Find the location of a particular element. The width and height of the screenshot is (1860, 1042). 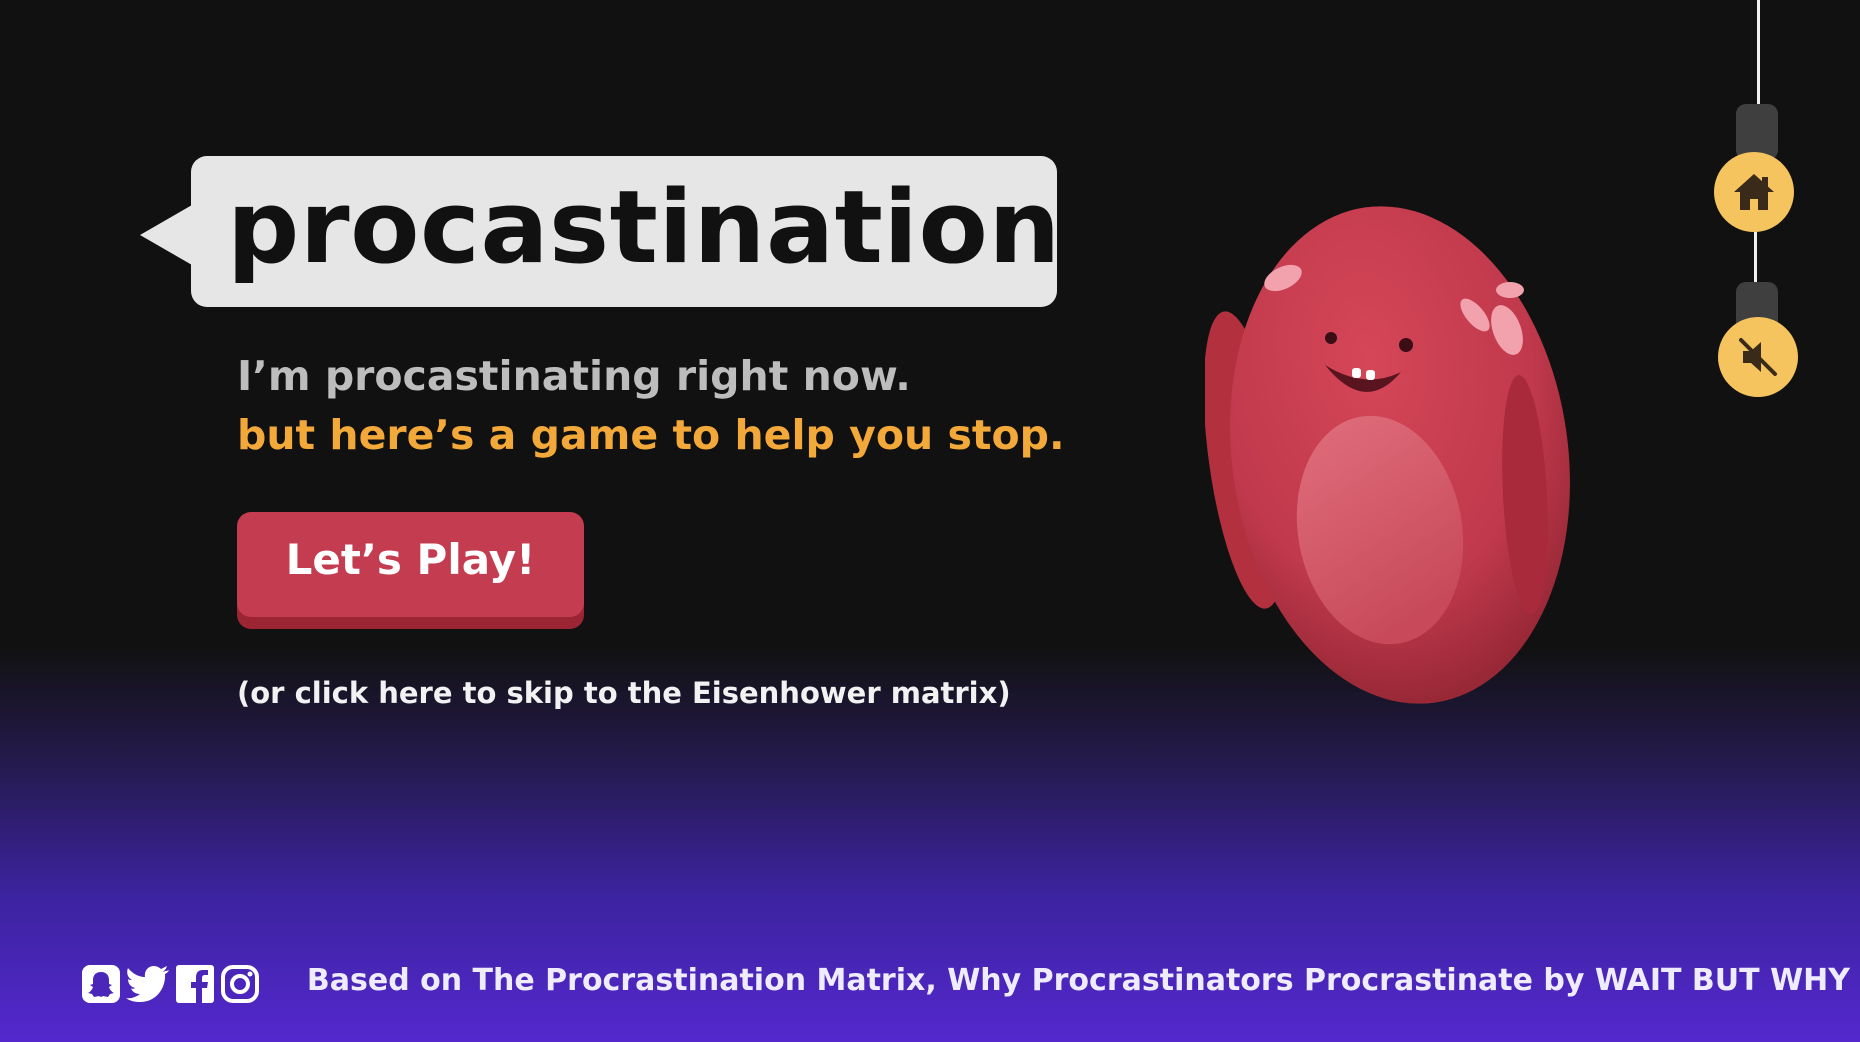

instagram-icon is located at coordinates (240, 986).